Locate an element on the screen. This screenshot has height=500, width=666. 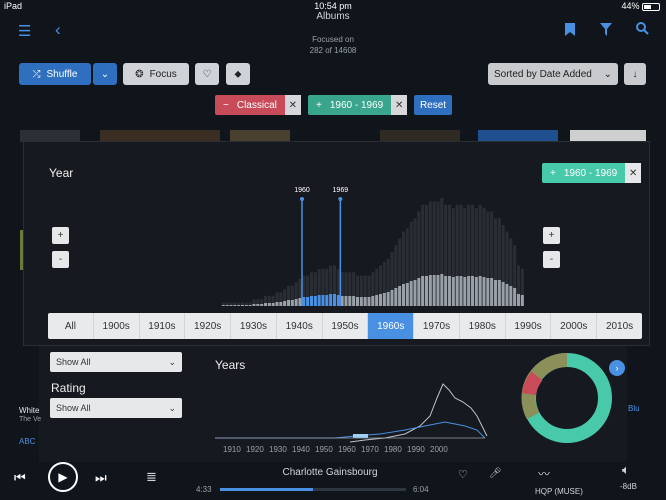
decade-option: 1980s is located at coordinates (483, 326).